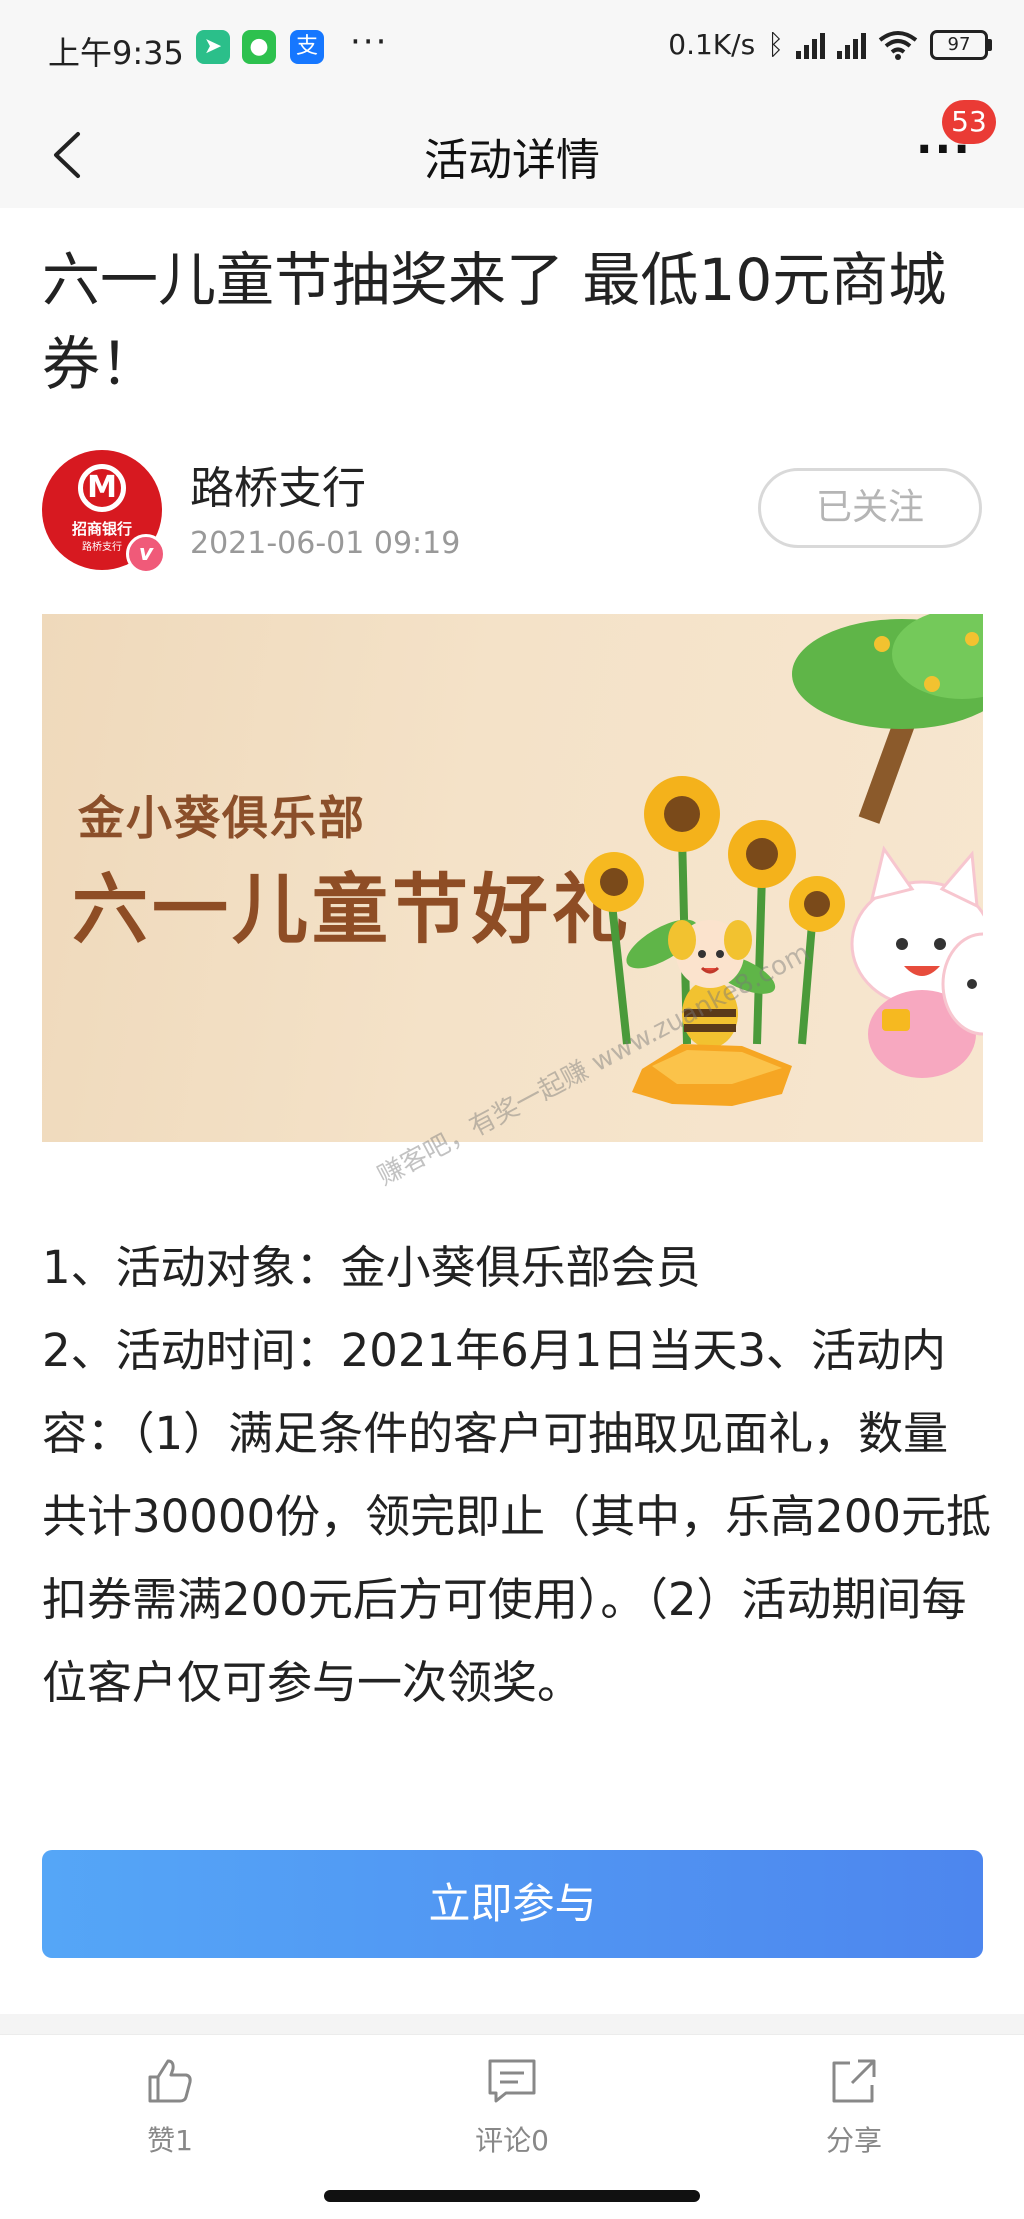 Image resolution: width=1024 pixels, height=2219 pixels. Describe the element at coordinates (969, 122) in the screenshot. I see `notification-badge: 53` at that location.